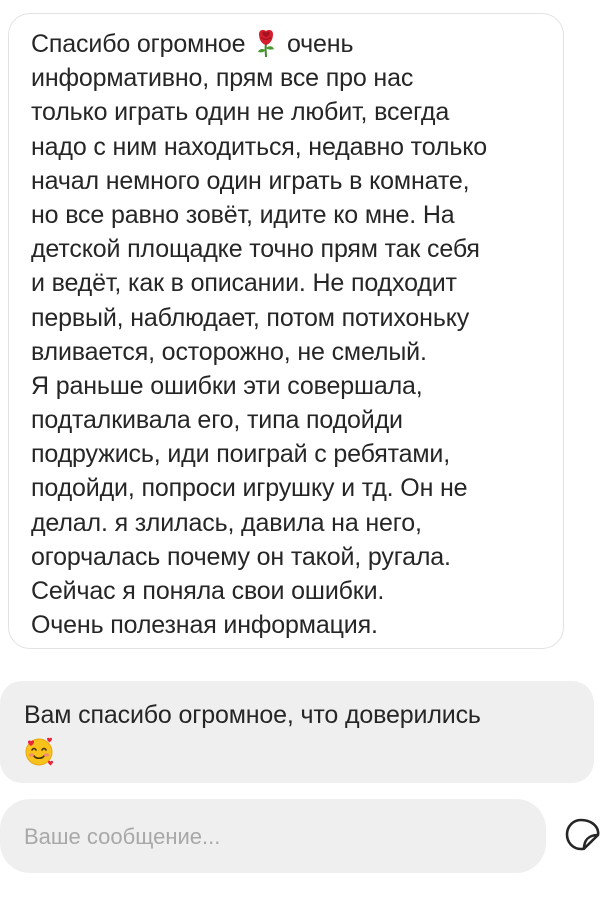  I want to click on message-line: детской площадке точно прям так себя, so click(255, 249).